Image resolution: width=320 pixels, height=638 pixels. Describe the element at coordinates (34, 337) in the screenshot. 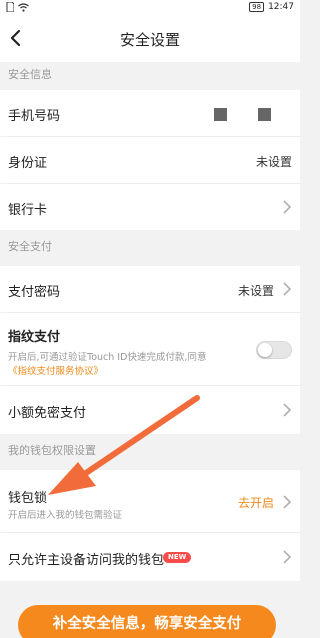

I see `row-fingerprint-label: 指纹支付` at that location.